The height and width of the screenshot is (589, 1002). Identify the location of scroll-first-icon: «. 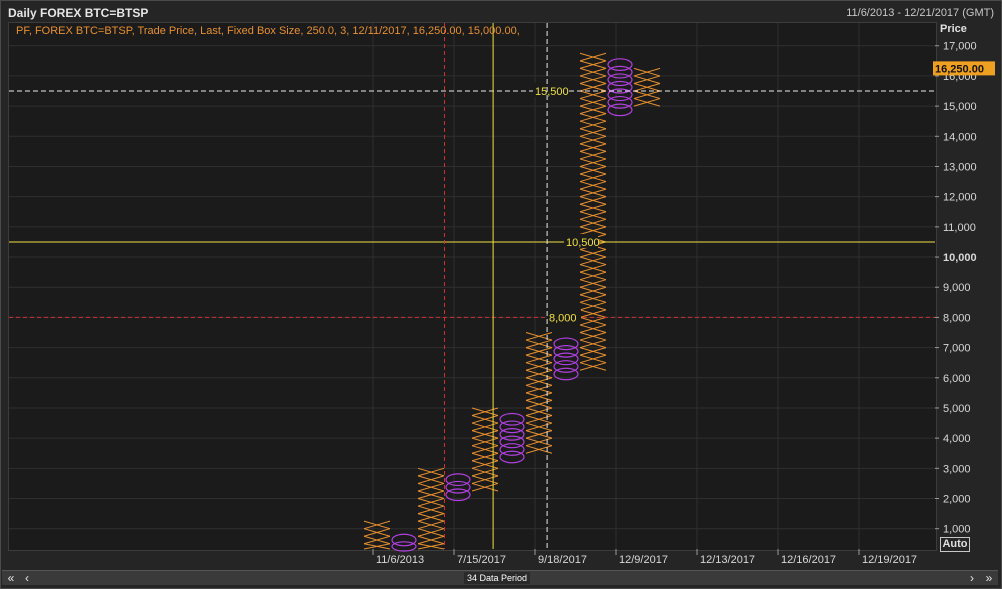
(11, 578).